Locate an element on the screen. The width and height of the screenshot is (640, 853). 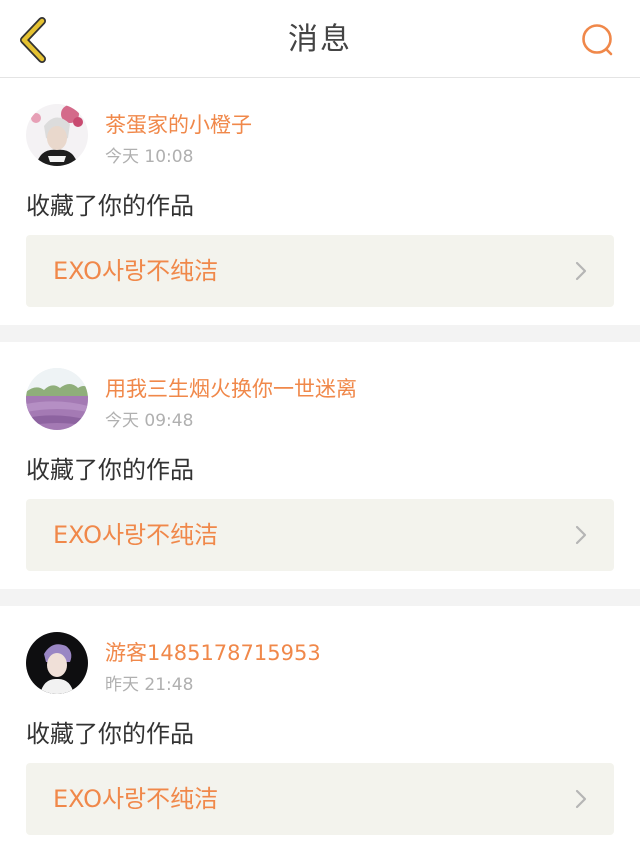
timestamp: 今天 09:48 is located at coordinates (149, 421).